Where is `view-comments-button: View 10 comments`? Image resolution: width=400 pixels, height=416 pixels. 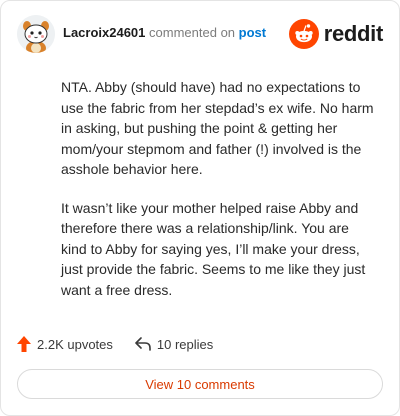 view-comments-button: View 10 comments is located at coordinates (200, 384).